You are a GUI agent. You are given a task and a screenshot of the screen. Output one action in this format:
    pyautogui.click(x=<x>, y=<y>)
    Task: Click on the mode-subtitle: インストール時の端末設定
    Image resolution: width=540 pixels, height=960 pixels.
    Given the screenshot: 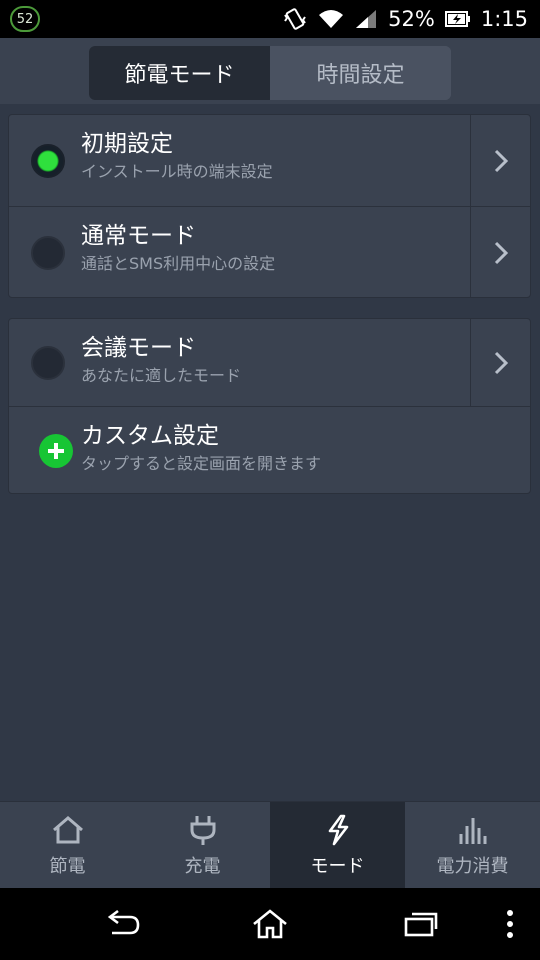 What is the action you would take?
    pyautogui.click(x=177, y=171)
    